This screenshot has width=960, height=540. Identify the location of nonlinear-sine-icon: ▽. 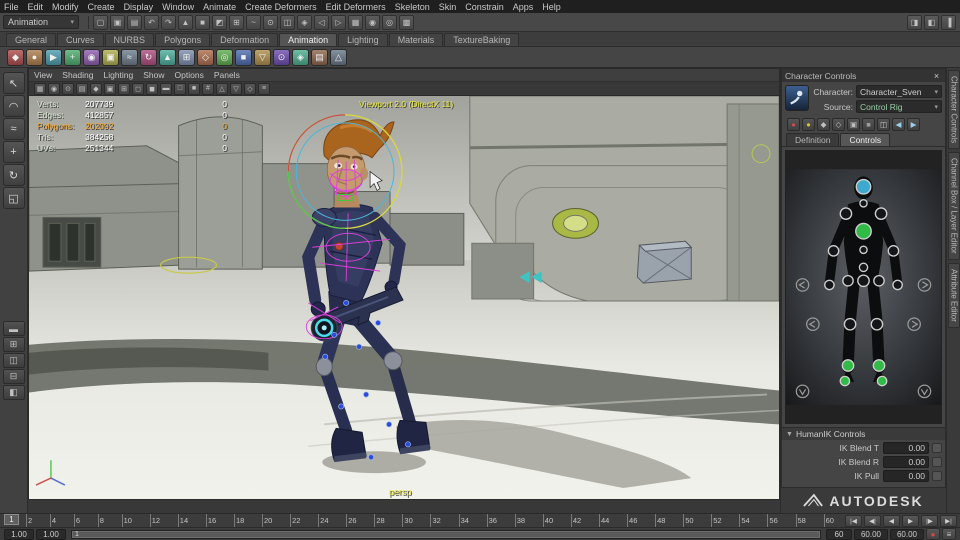
(262, 57).